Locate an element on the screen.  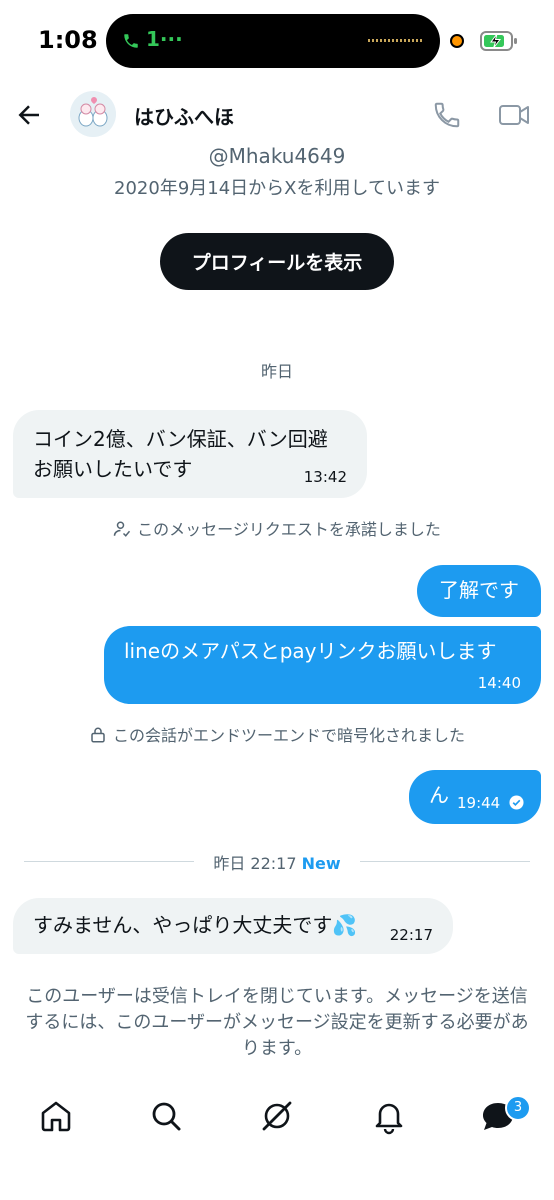
request-accepted-notice: このメッセージリクエストを承諾しました is located at coordinates (277, 528).